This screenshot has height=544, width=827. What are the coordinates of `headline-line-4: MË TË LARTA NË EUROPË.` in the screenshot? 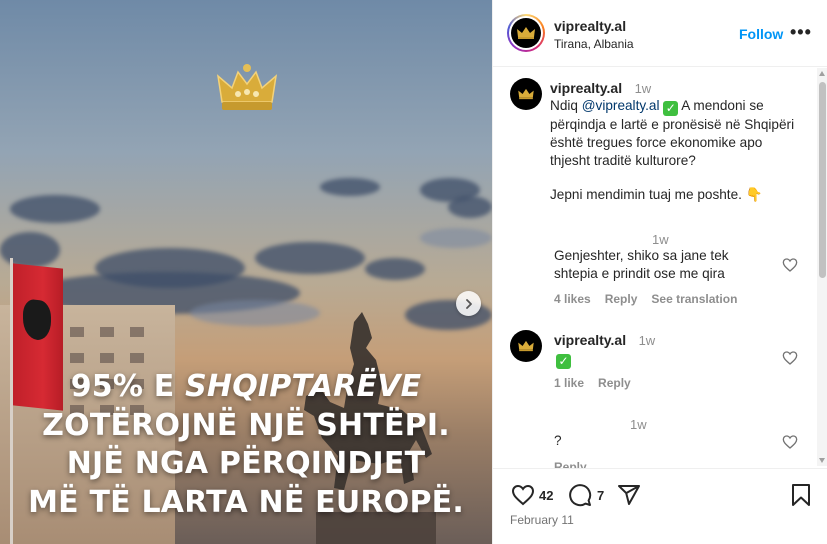 It's located at (246, 502).